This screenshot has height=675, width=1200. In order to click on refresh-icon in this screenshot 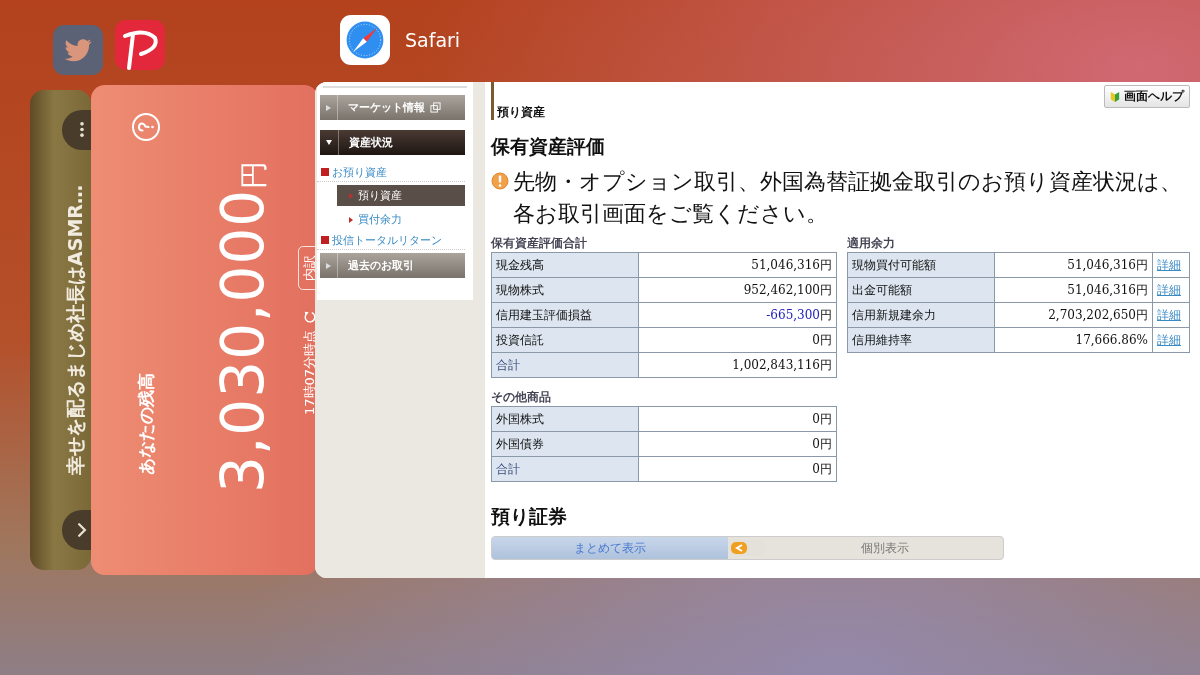, I will do `click(310, 316)`.